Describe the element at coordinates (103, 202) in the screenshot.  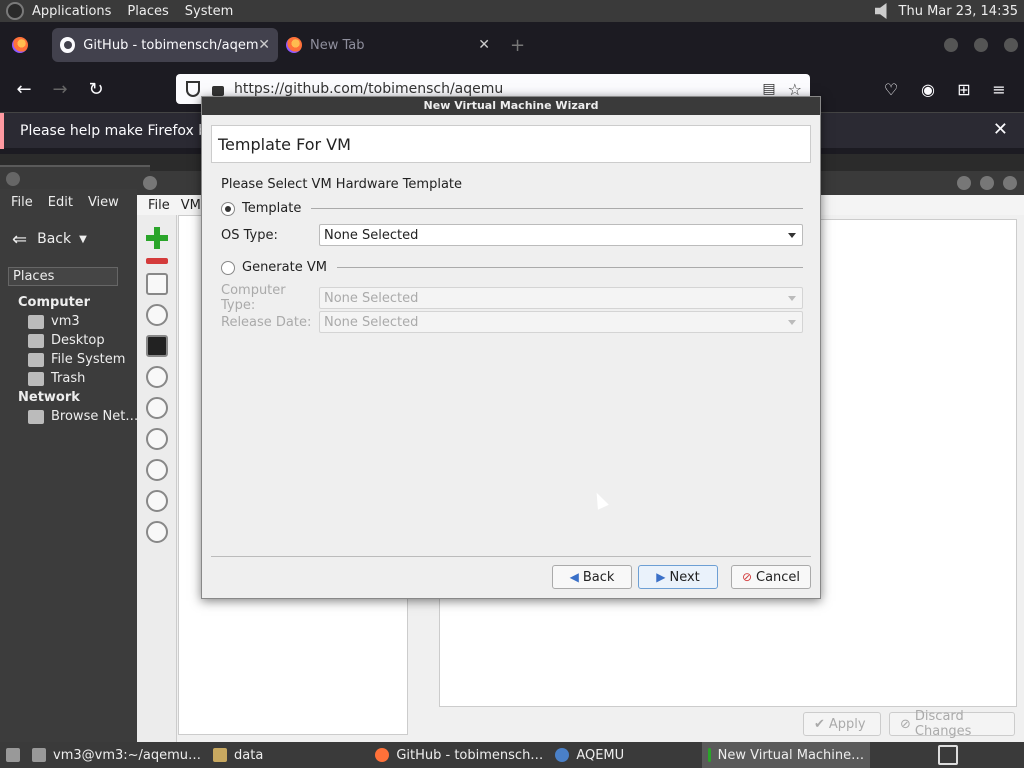
I see `fm-menu-view: View` at that location.